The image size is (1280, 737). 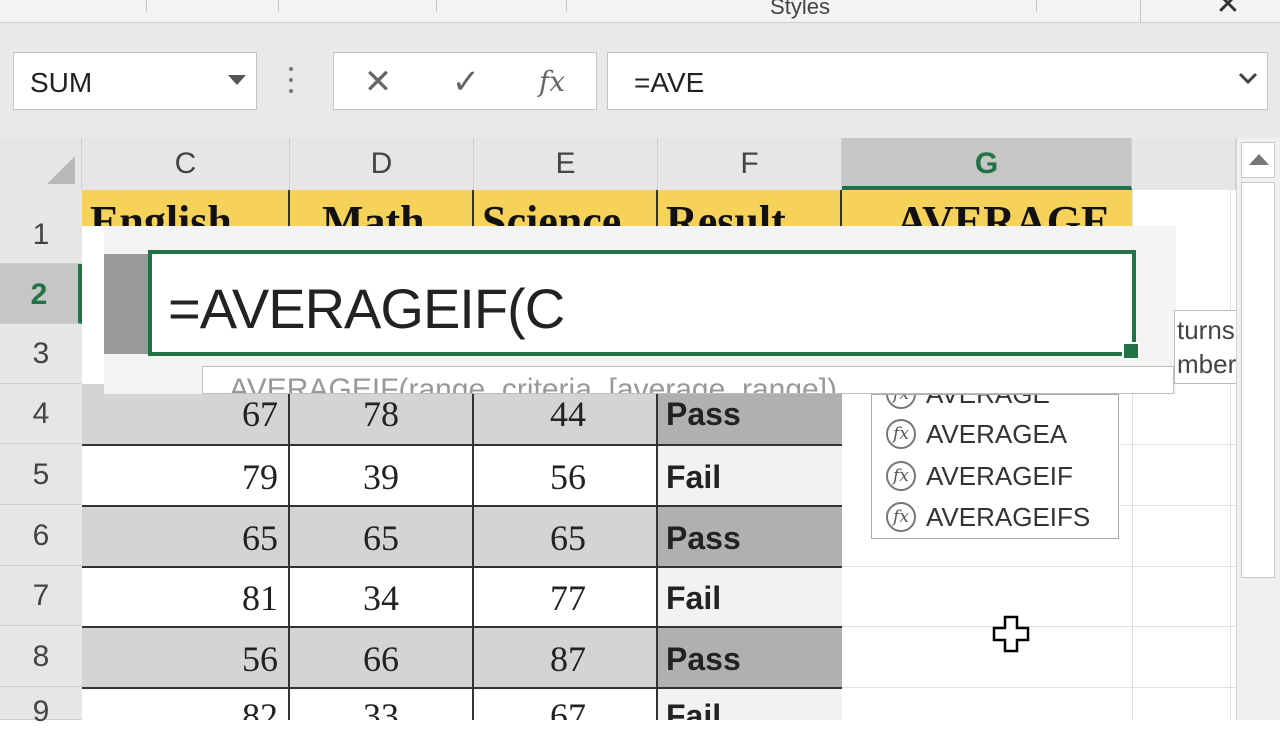 I want to click on scrollbar-thumb, so click(x=1258, y=380).